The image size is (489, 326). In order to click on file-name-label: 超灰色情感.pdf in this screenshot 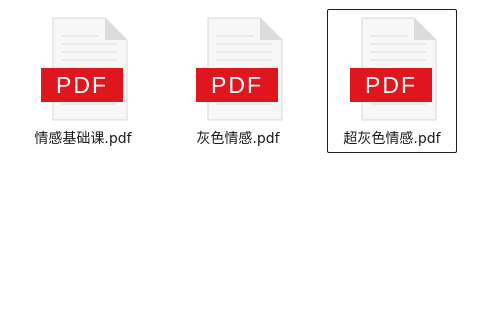, I will do `click(392, 139)`.